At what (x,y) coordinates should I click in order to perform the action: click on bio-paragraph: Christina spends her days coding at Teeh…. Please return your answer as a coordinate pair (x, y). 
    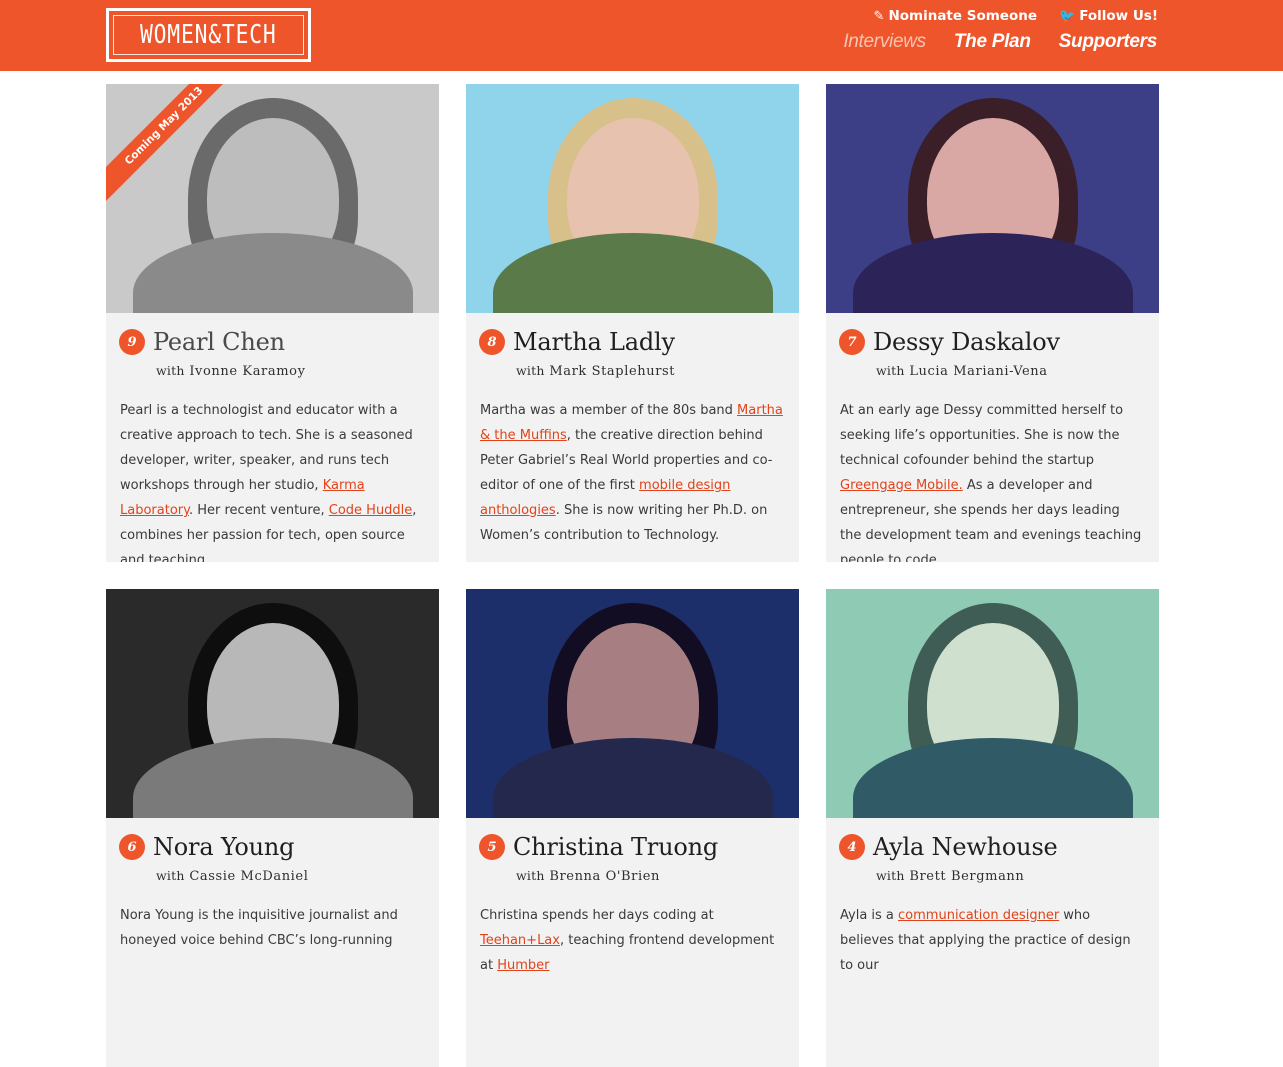
    Looking at the image, I should click on (632, 940).